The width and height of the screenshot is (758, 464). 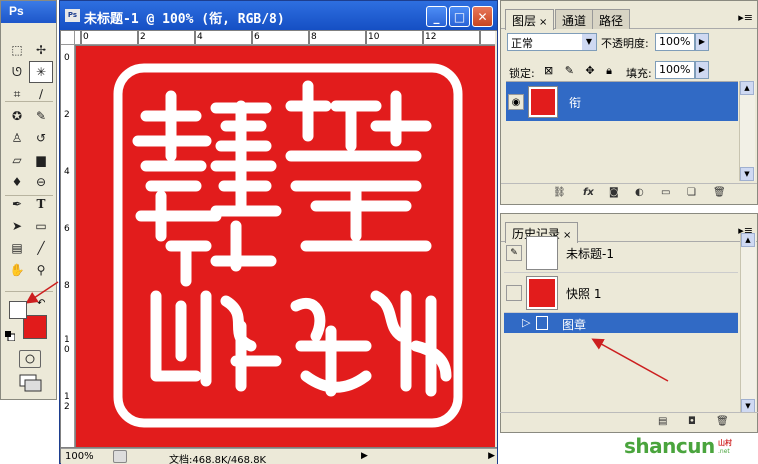 What do you see at coordinates (184, 19) in the screenshot?
I see `document-title: 未标题-1 @ 100% (衔, RGB/8)` at bounding box center [184, 19].